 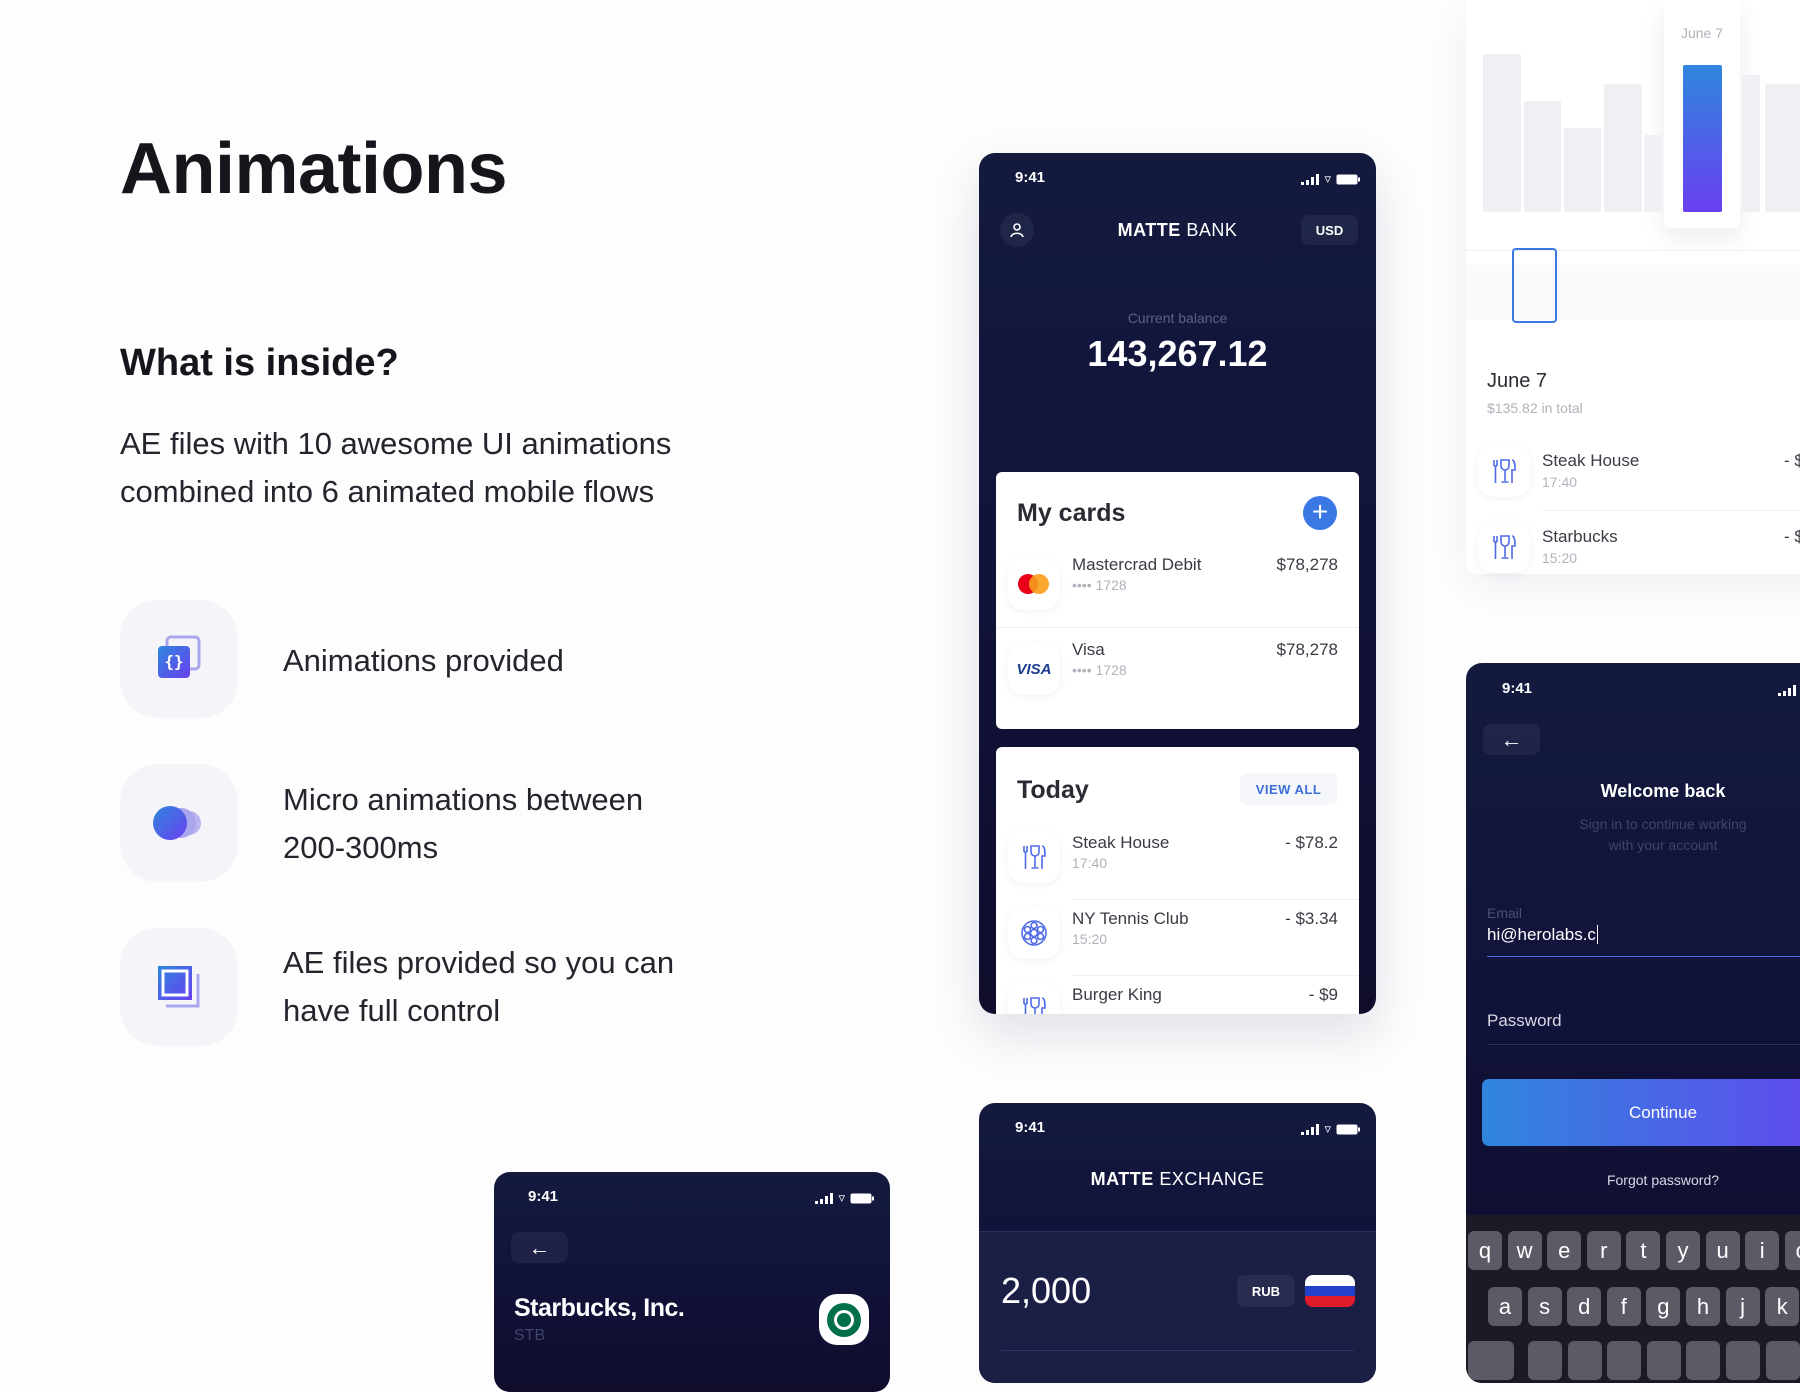 What do you see at coordinates (1177, 674) in the screenshot?
I see `card-row: VISA Visa •••• 1728 $78,278` at bounding box center [1177, 674].